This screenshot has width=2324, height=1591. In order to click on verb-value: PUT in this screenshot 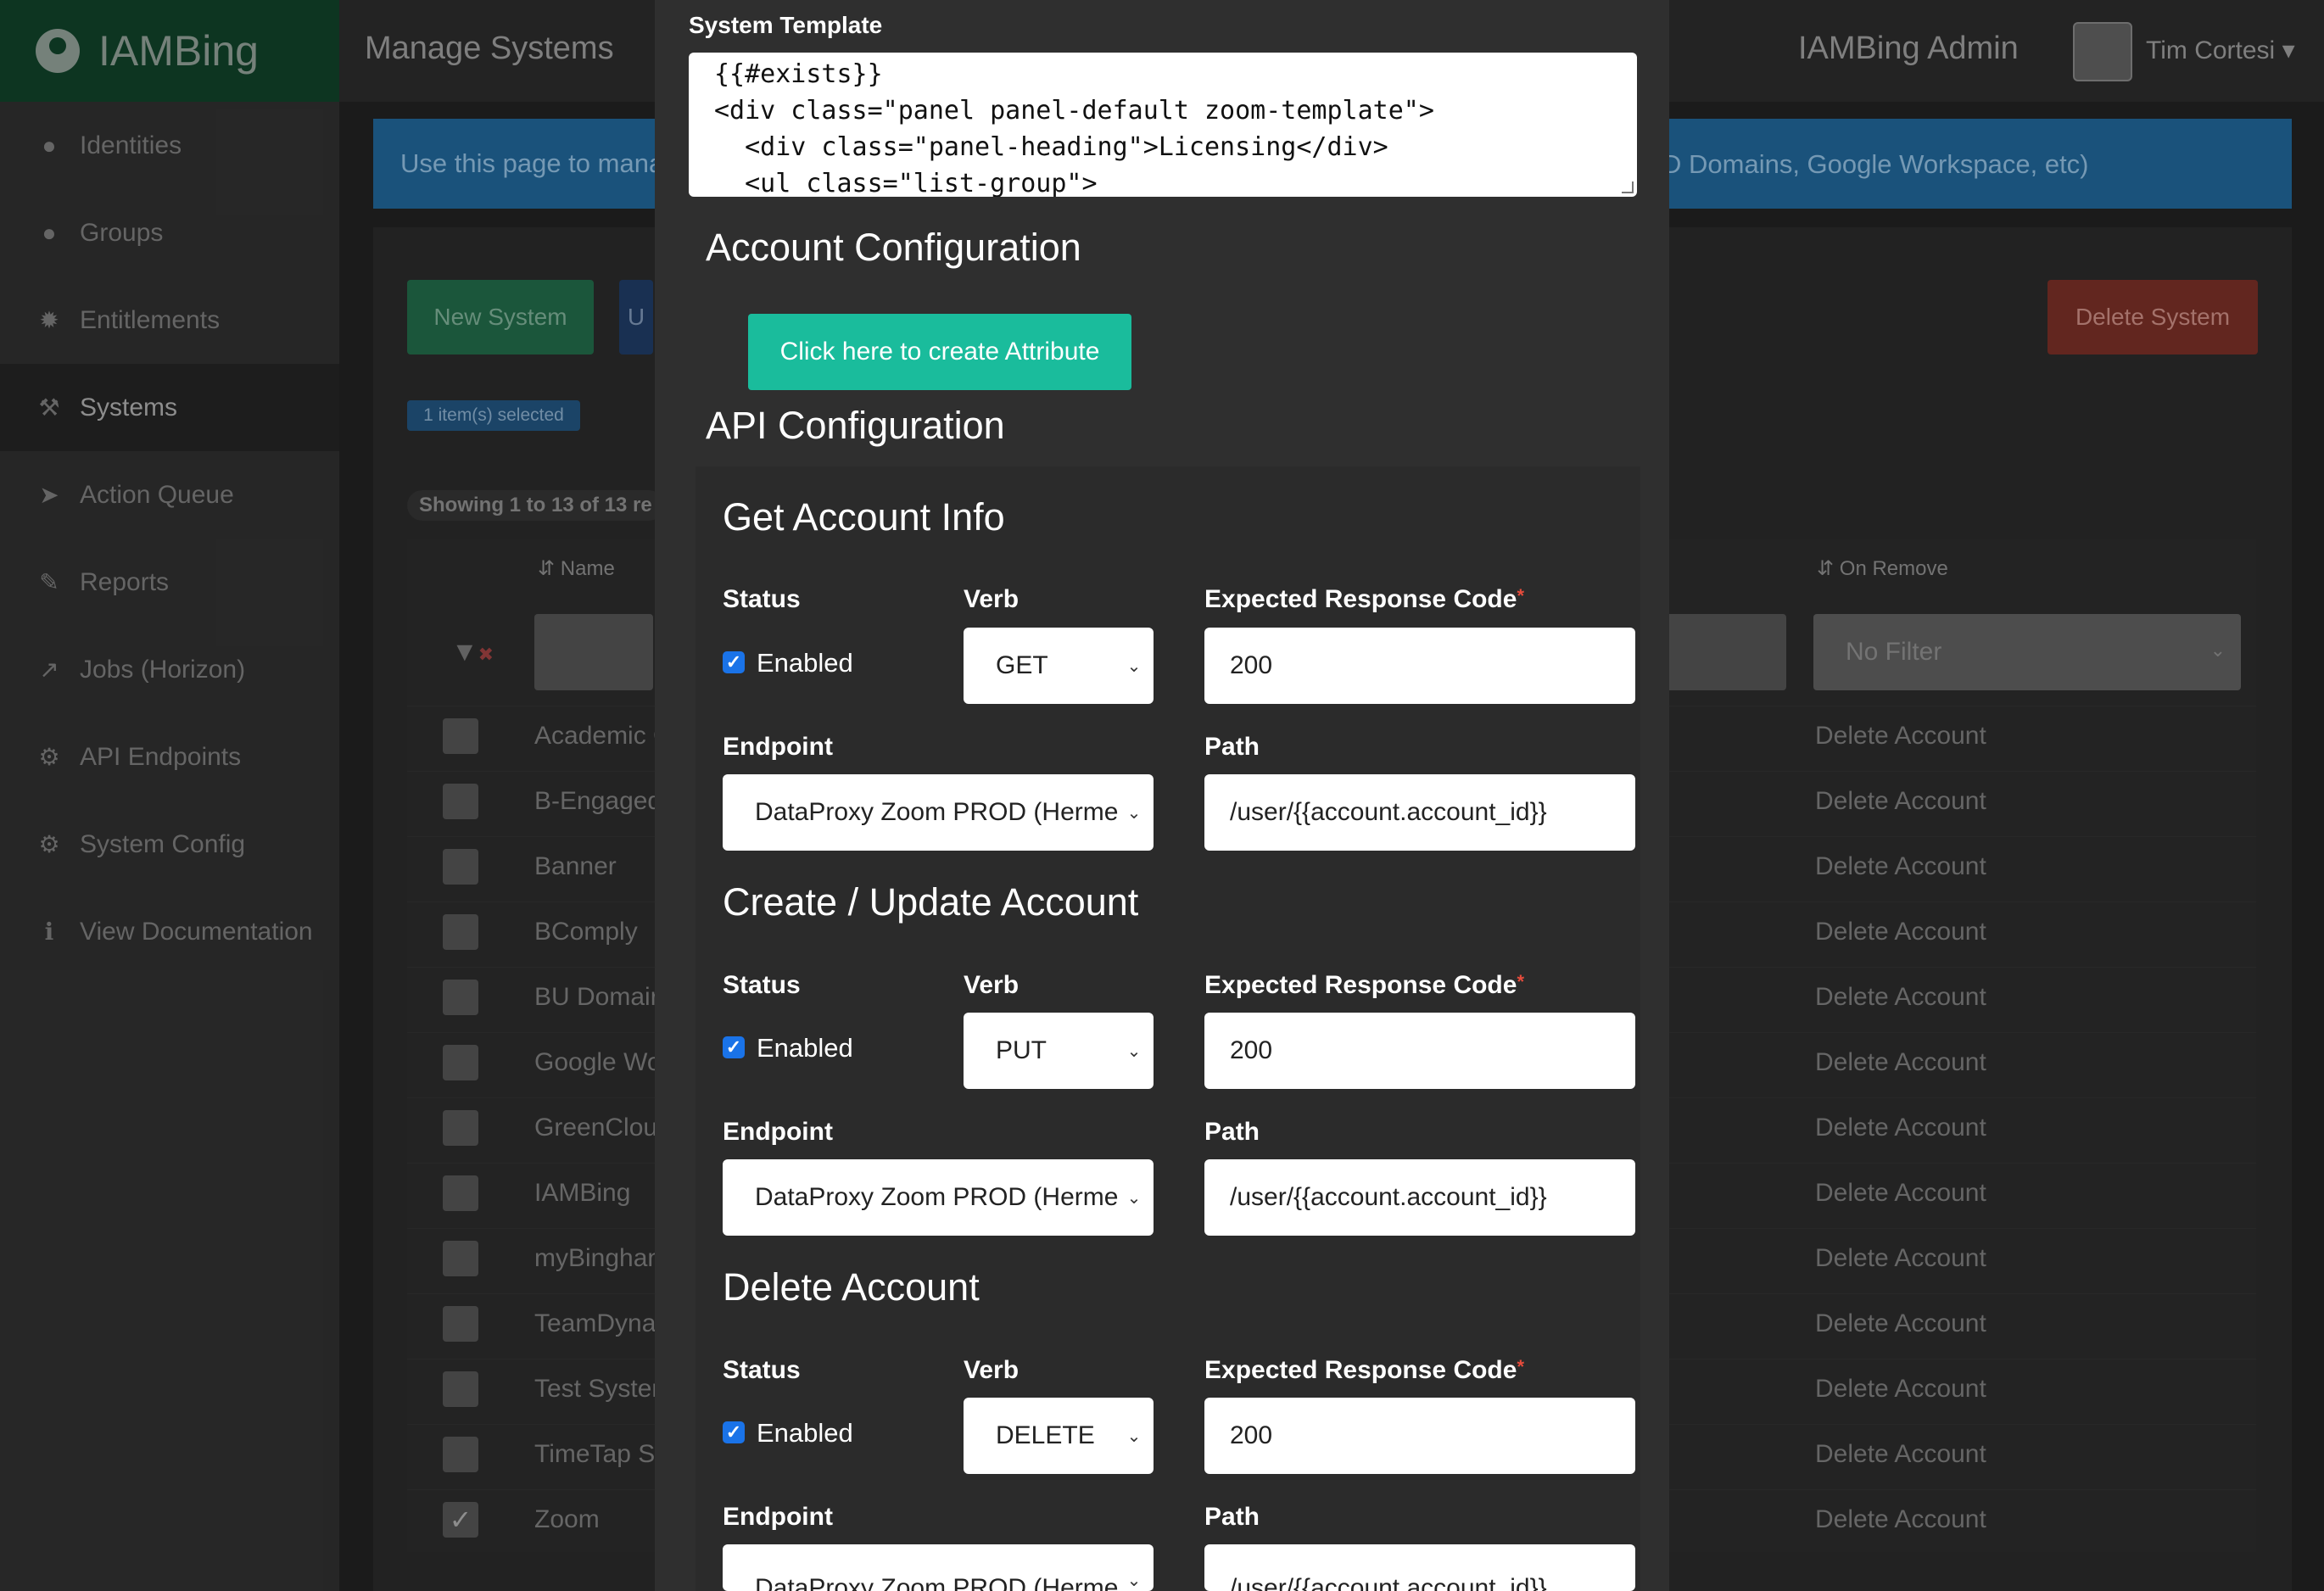, I will do `click(1021, 1050)`.